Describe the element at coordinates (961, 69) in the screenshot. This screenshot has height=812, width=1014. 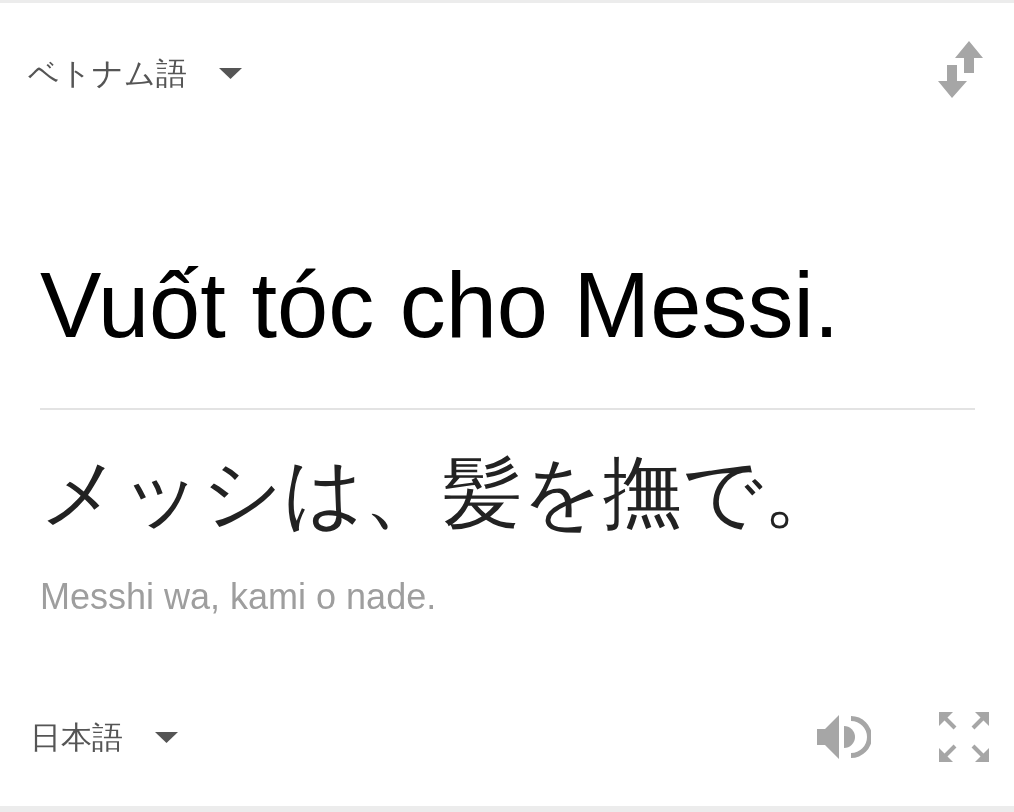
I see `swap-icon` at that location.